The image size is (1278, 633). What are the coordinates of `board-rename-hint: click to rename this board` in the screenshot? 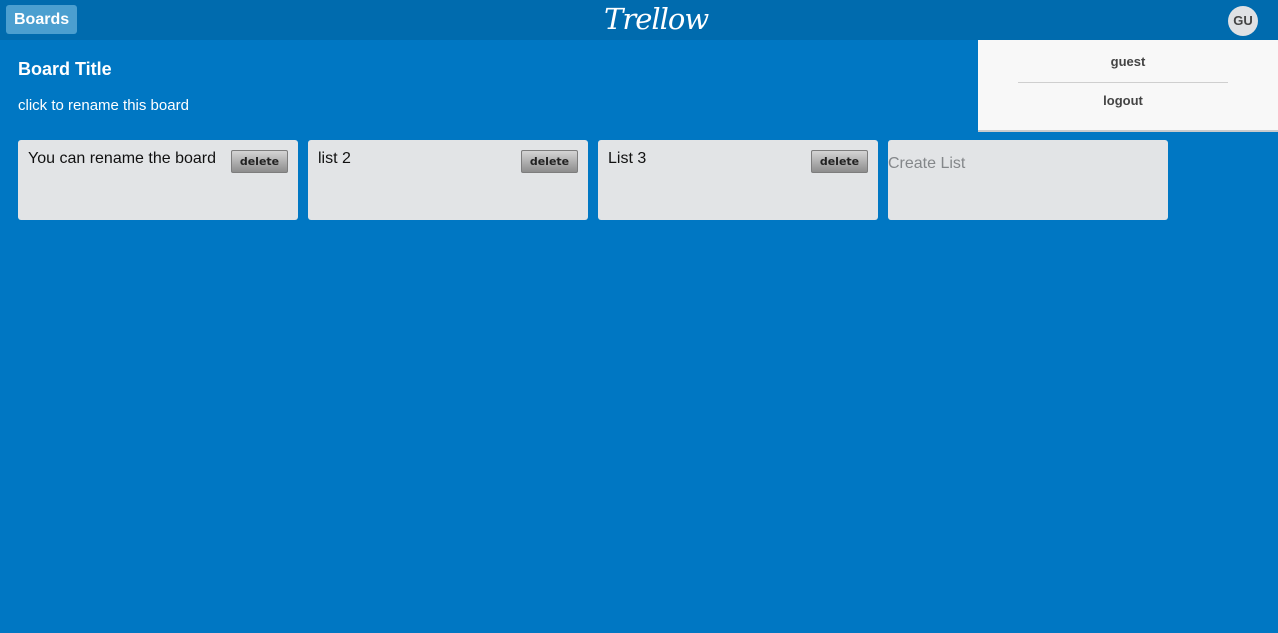 It's located at (103, 105).